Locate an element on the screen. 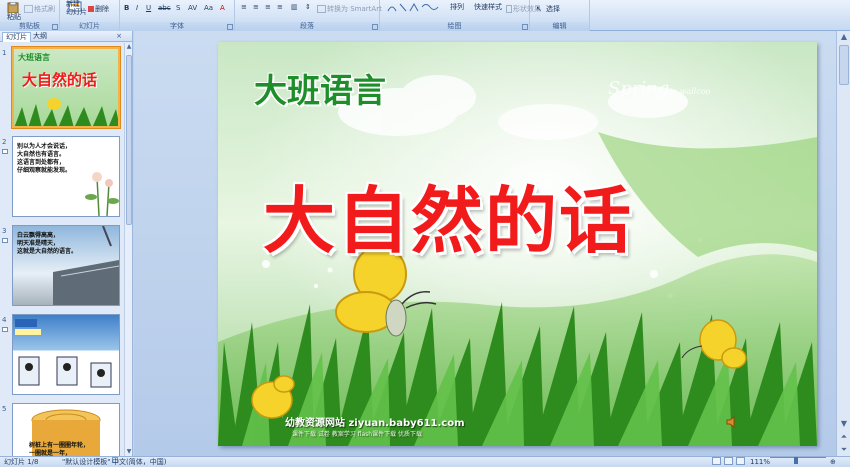 The image size is (850, 467). change-case-icon: Aa is located at coordinates (208, 8).